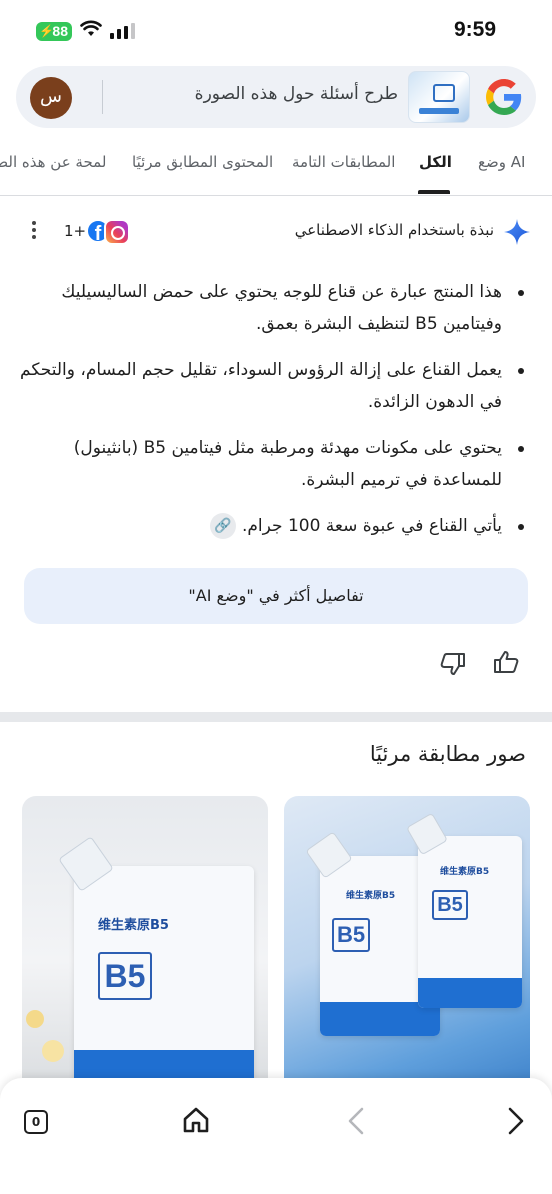 Image resolution: width=552 pixels, height=1194 pixels. I want to click on ai-overview-title: نبذة باستخدام الذكاء الاصطناعي, so click(394, 230).